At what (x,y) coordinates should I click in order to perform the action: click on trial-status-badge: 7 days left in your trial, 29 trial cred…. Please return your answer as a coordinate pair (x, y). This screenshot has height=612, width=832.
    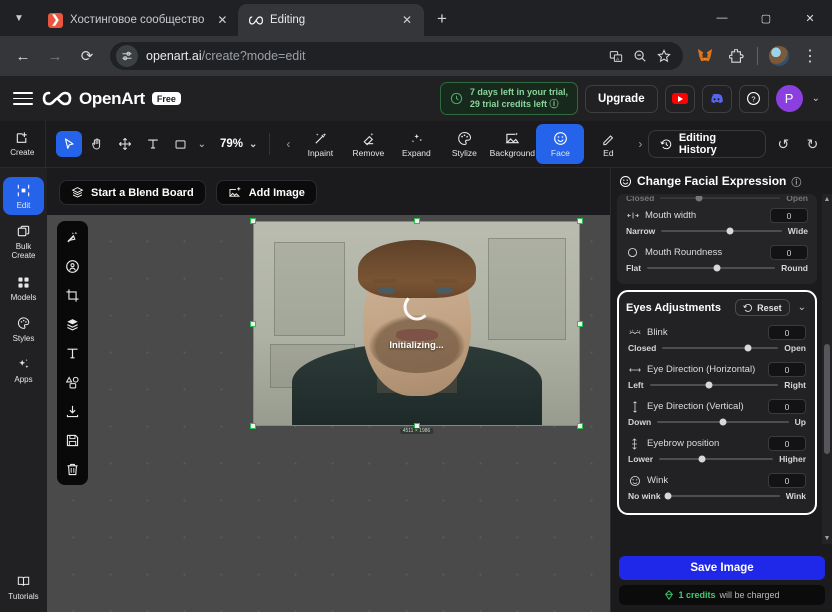
    Looking at the image, I should click on (508, 98).